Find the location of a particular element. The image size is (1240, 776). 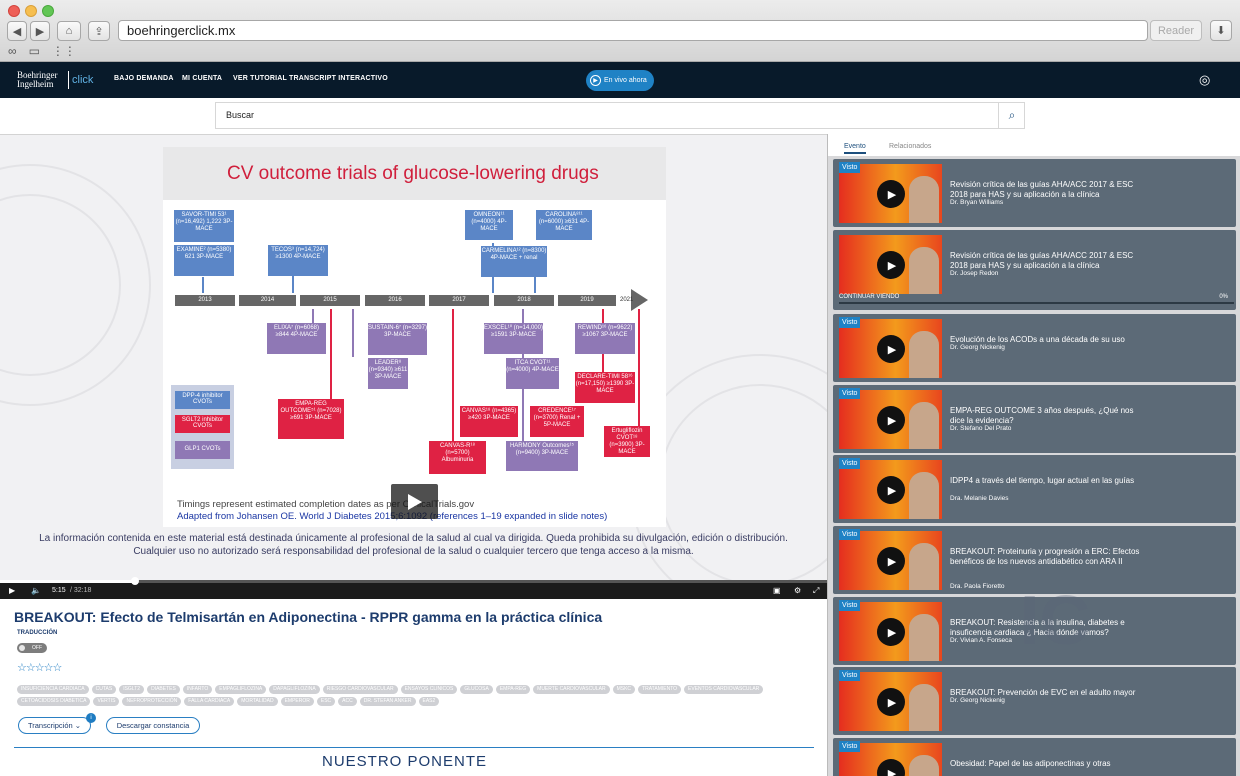

live-now-button: ▶ En vivo ahora is located at coordinates (620, 80).